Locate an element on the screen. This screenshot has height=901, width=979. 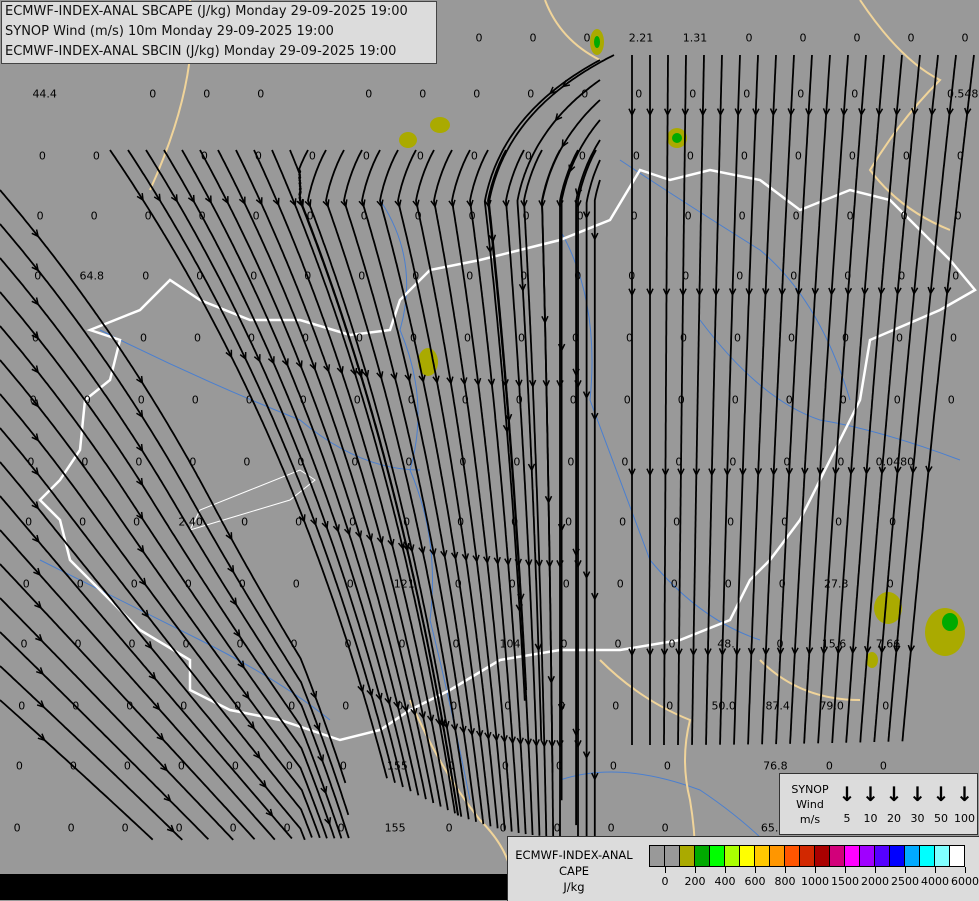
cin-value-label: 7.66 is located at coordinates (888, 644).